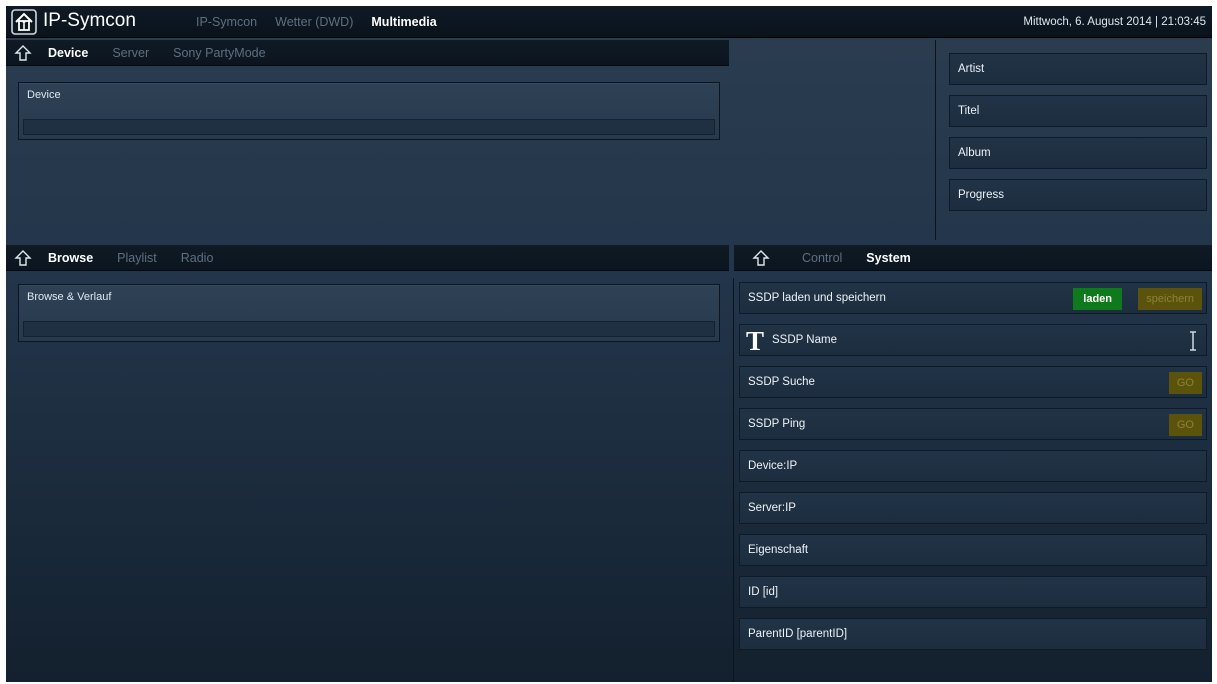 Image resolution: width=1217 pixels, height=684 pixels. What do you see at coordinates (763, 592) in the screenshot?
I see `id-label: ID [id]` at bounding box center [763, 592].